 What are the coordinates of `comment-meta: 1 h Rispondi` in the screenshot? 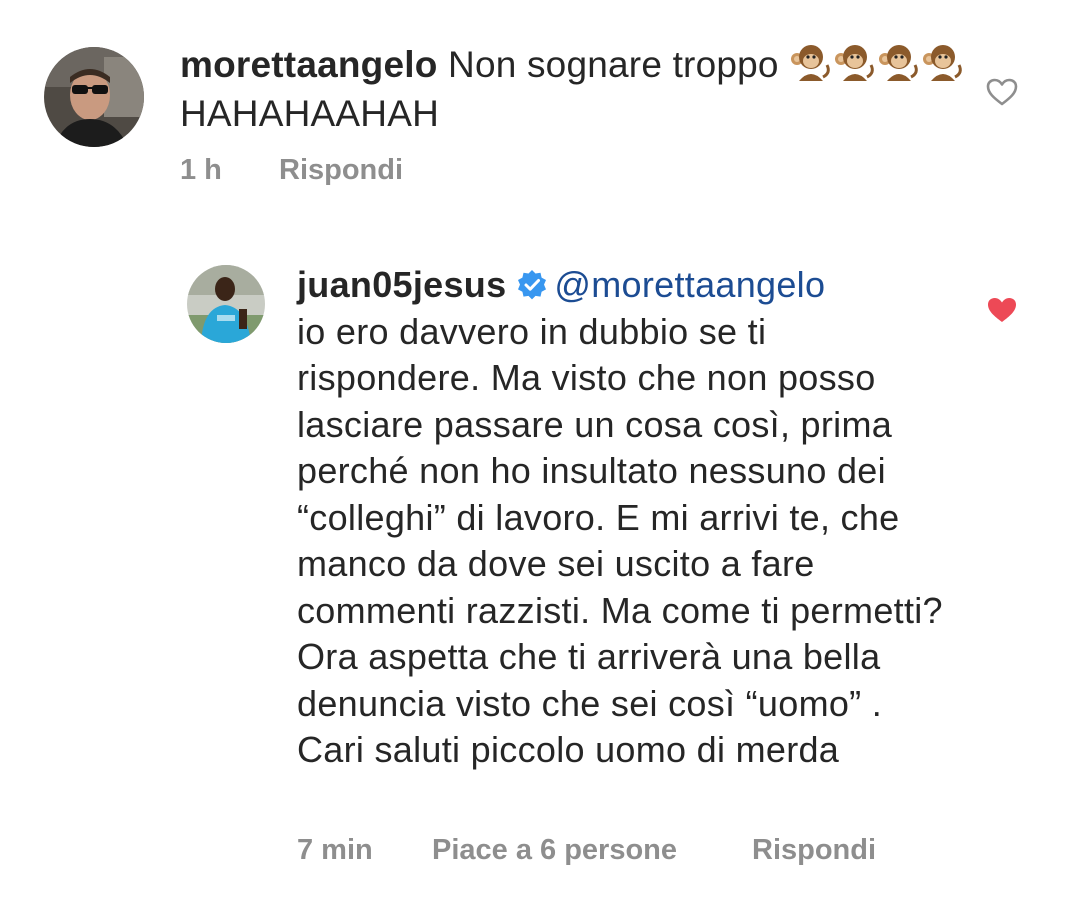 It's located at (291, 170).